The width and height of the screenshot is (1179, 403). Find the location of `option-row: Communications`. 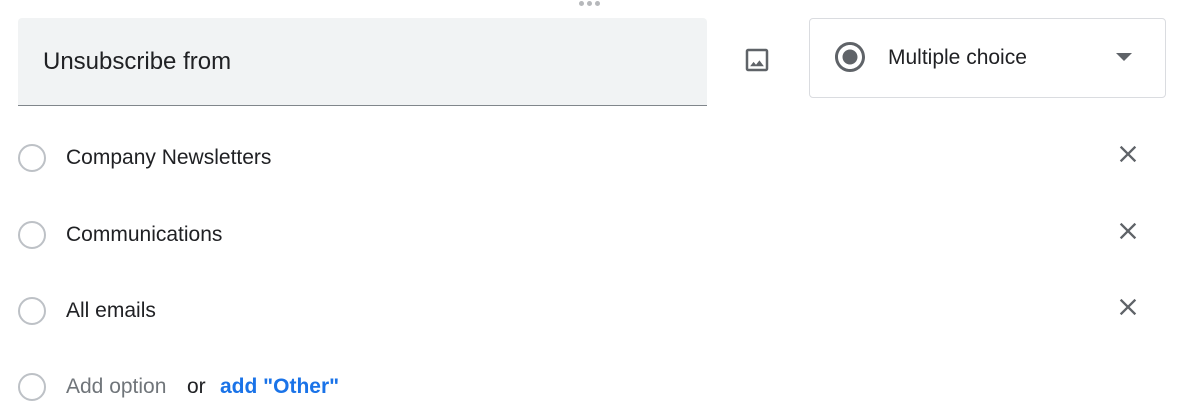

option-row: Communications is located at coordinates (593, 237).